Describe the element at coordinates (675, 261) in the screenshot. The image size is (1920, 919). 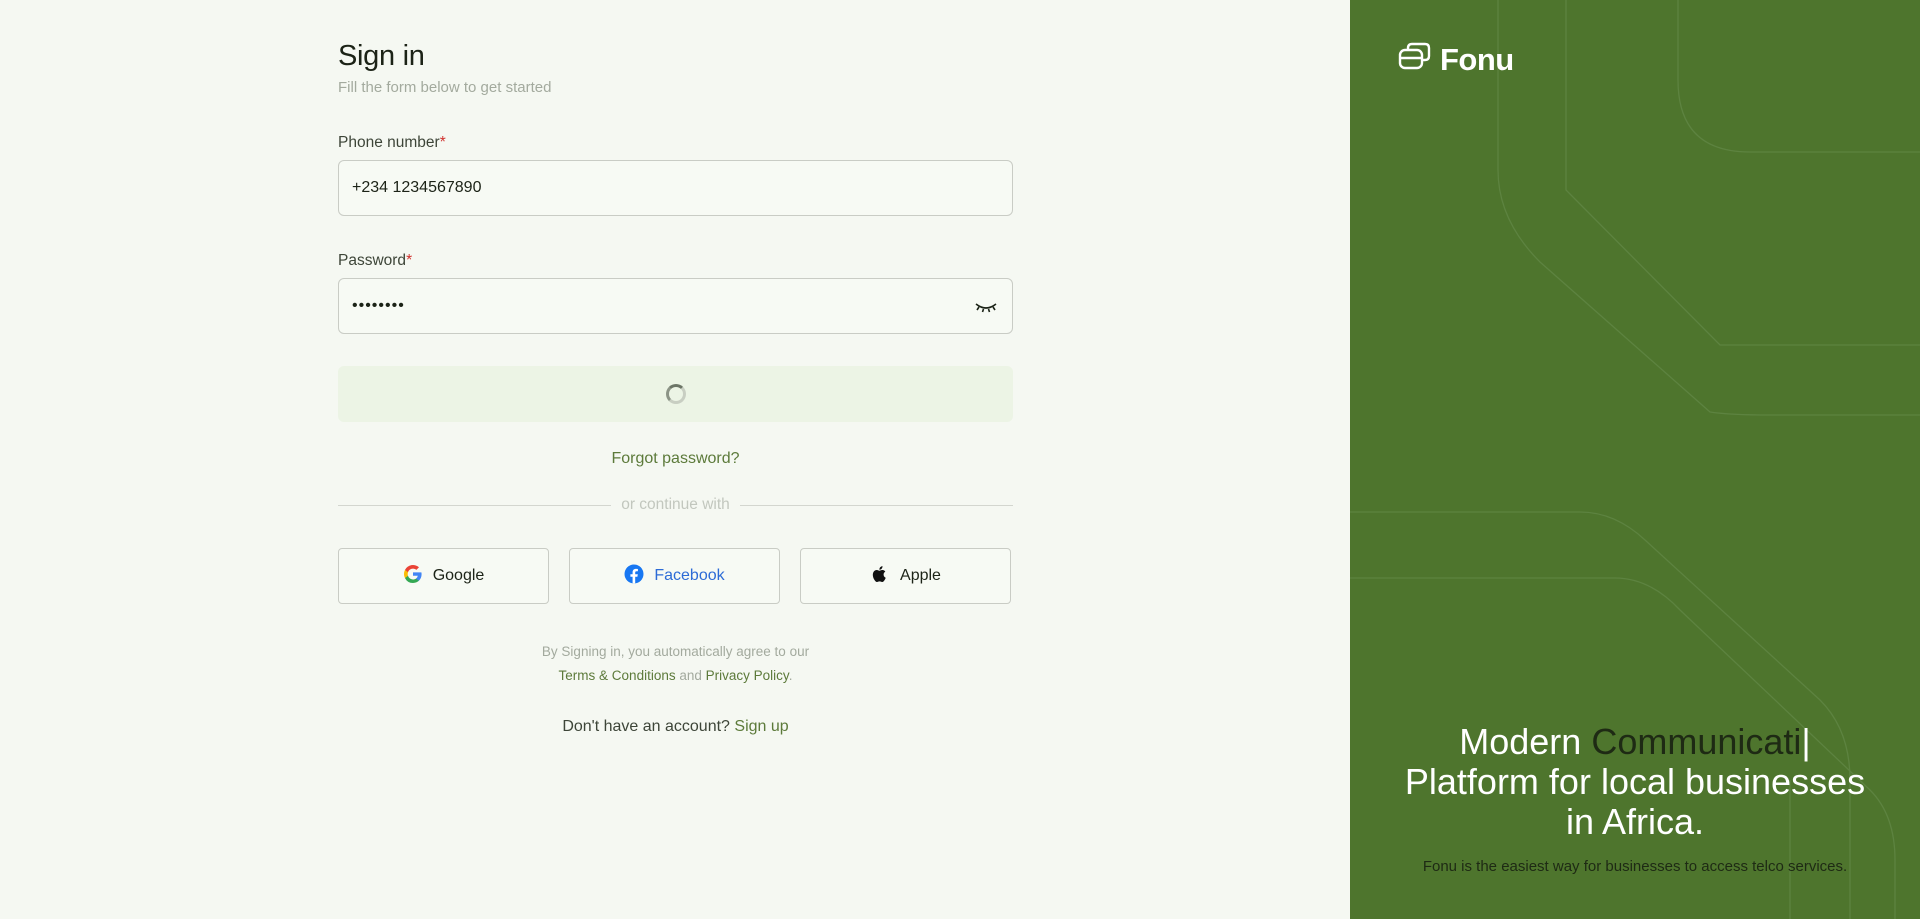
I see `password-label: Password*` at that location.